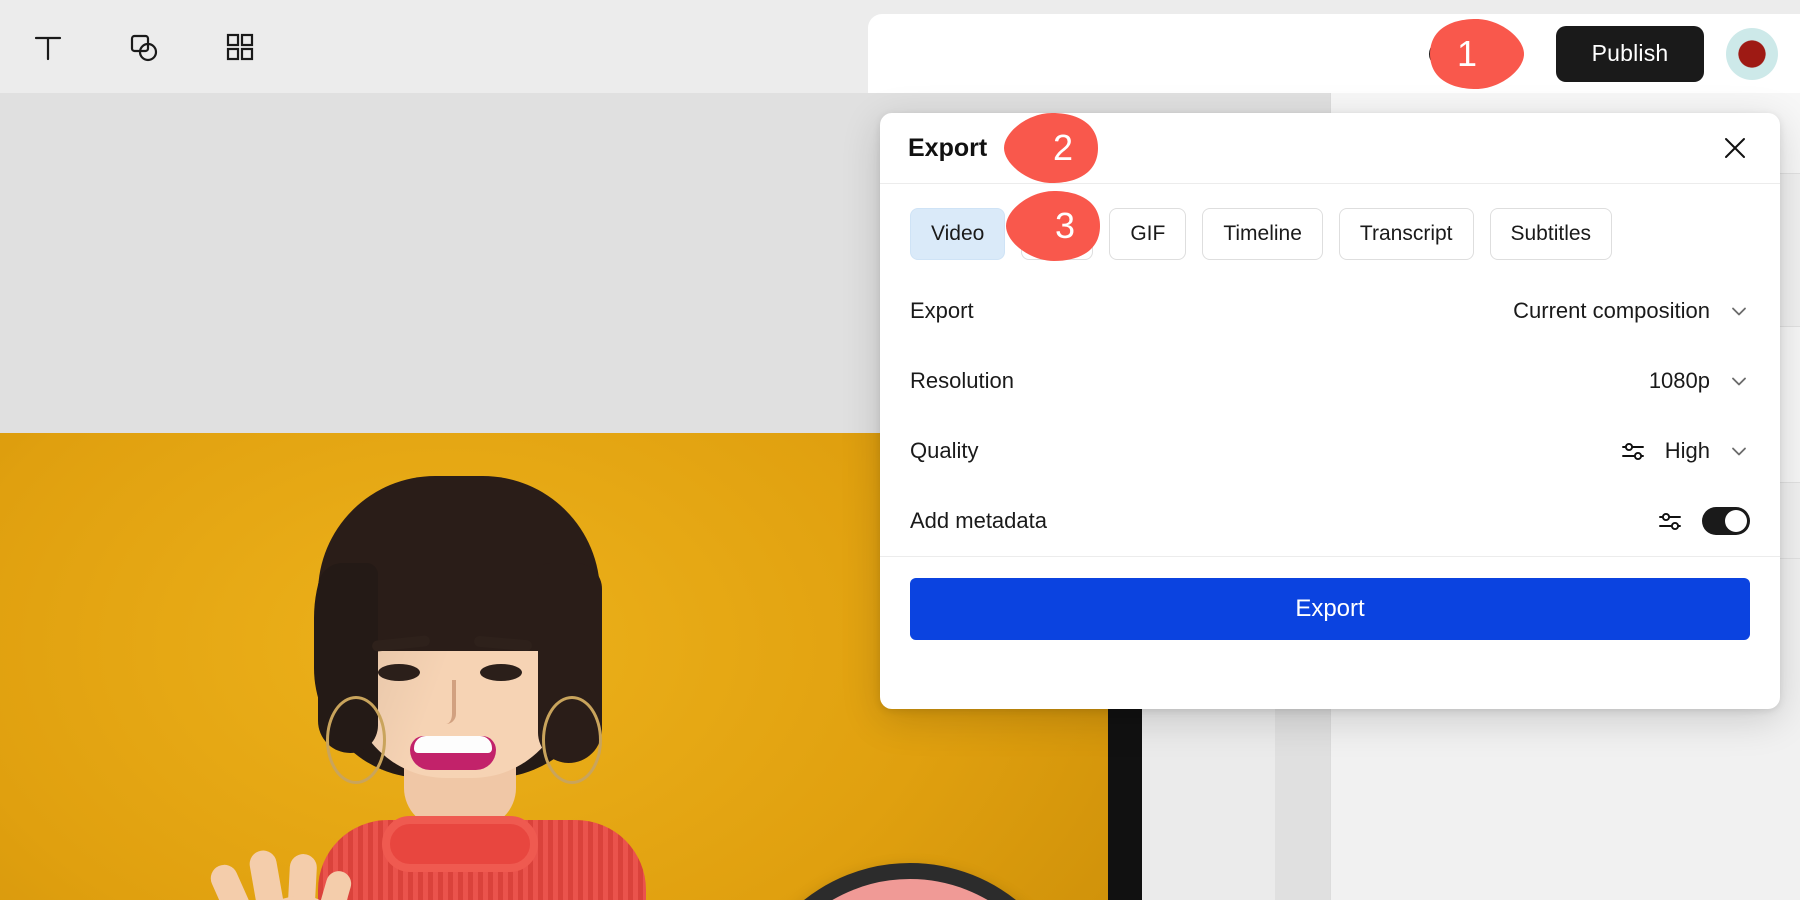 The width and height of the screenshot is (1800, 900). What do you see at coordinates (434, 46) in the screenshot?
I see `left-toolbar` at bounding box center [434, 46].